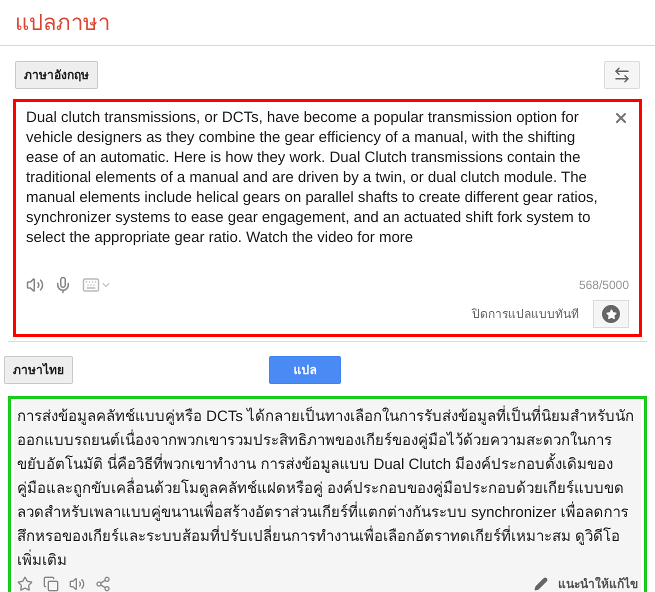  I want to click on source-language-button: ภาษาอังกฤษ, so click(56, 75).